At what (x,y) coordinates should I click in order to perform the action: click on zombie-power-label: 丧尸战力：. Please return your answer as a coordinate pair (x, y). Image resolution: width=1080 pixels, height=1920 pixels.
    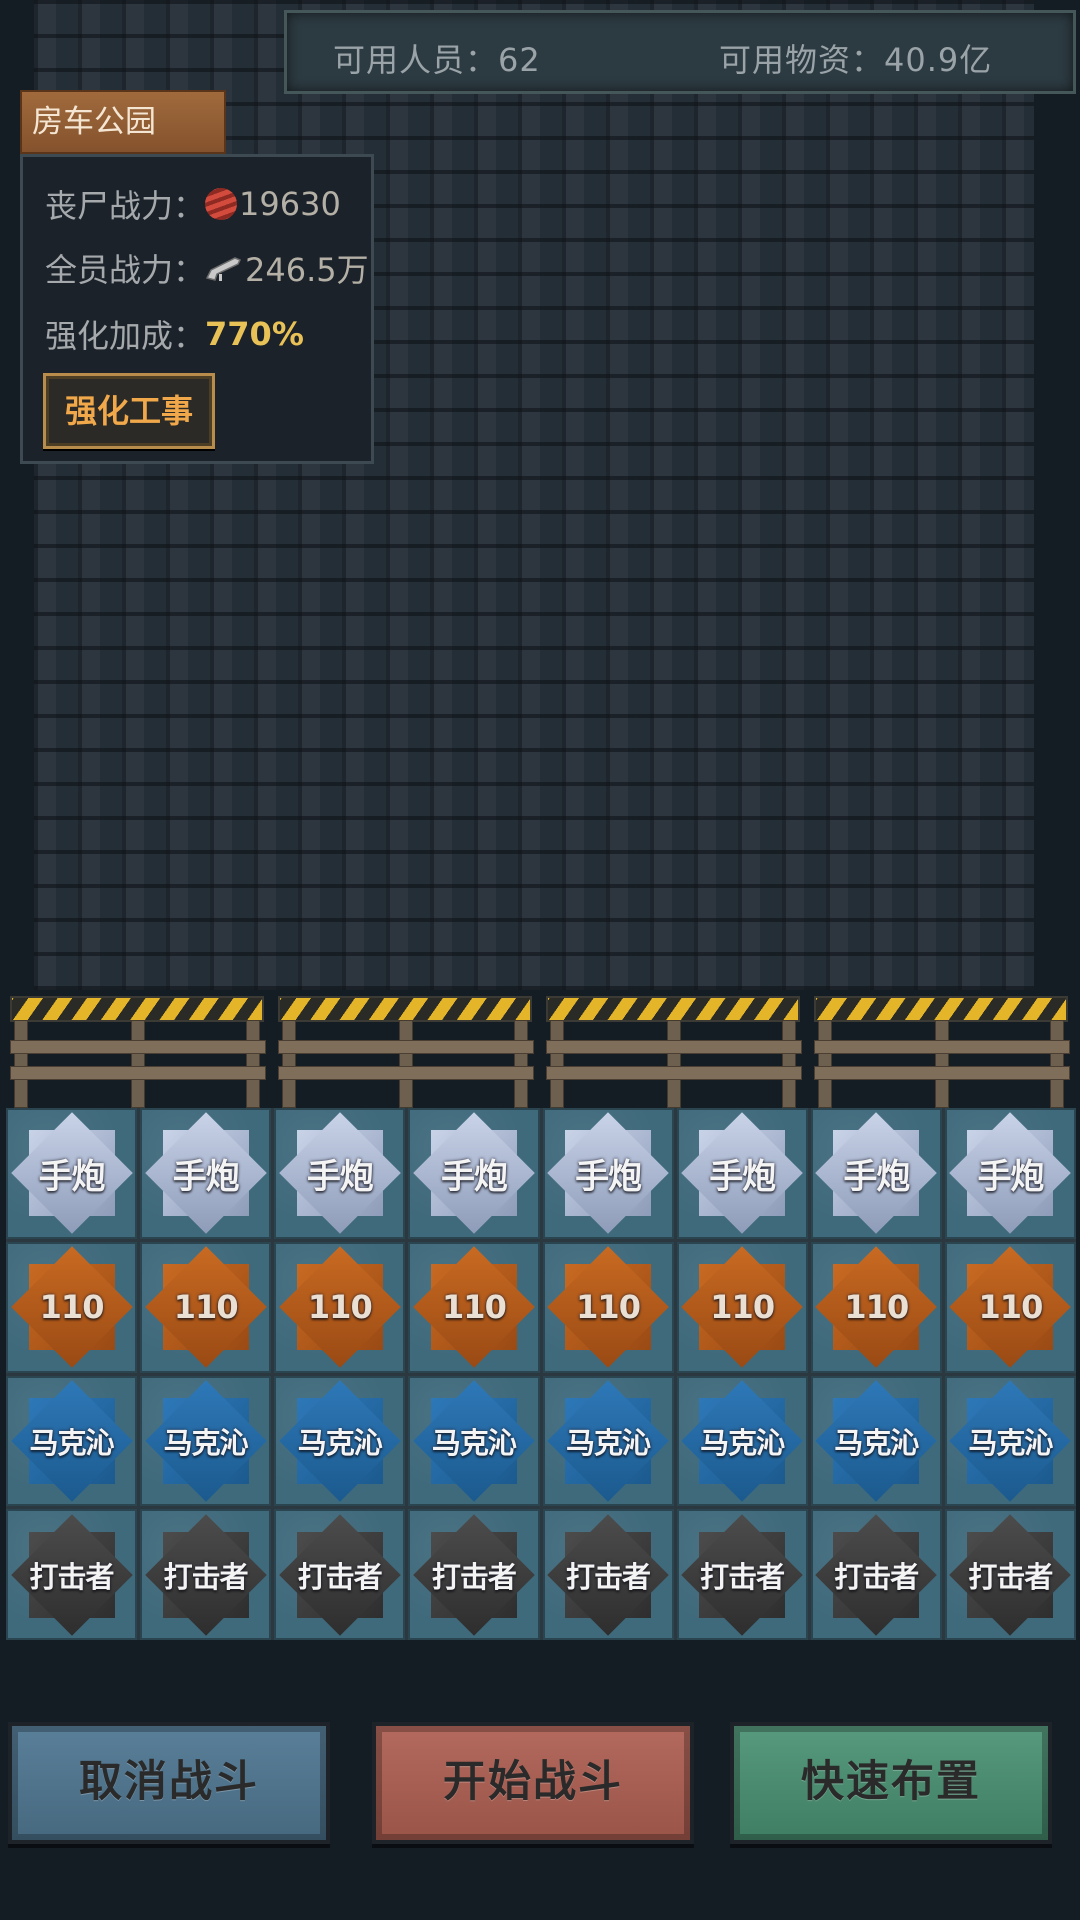
    Looking at the image, I should click on (125, 206).